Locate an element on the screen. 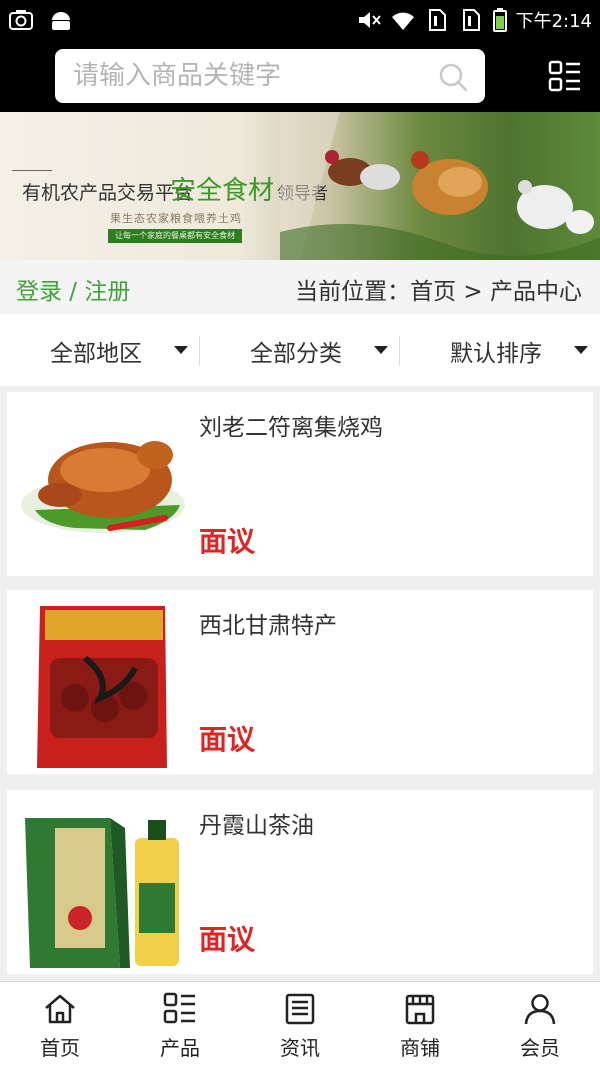 This screenshot has height=1067, width=600. nav-label: 资讯 is located at coordinates (300, 1048).